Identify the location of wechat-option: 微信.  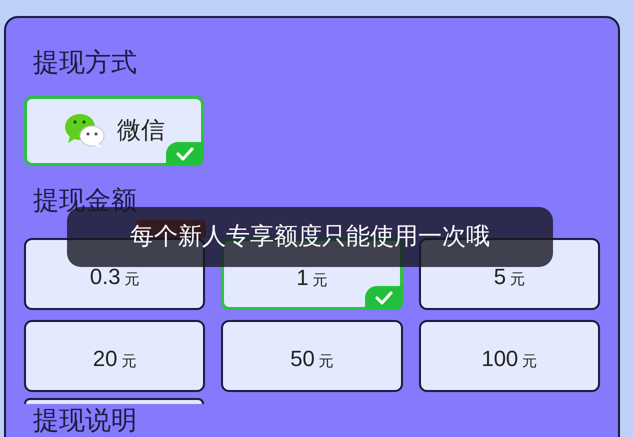
(114, 131).